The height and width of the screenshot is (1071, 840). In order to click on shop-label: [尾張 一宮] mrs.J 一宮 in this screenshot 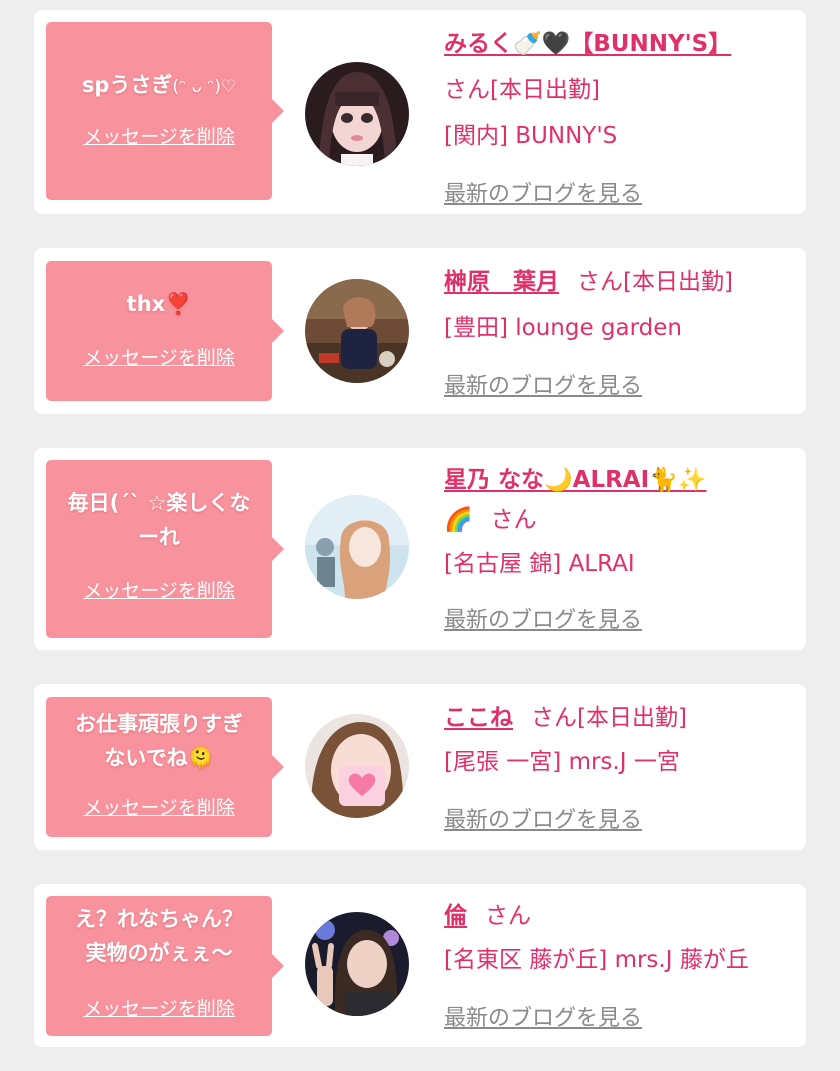, I will do `click(562, 762)`.